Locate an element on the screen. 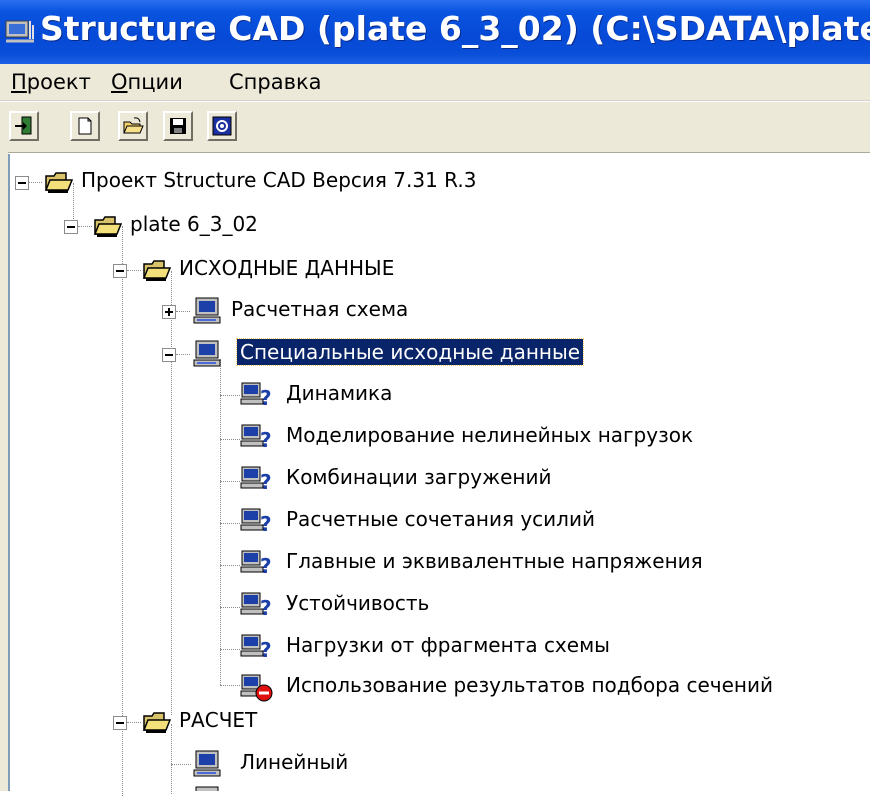 Image resolution: width=870 pixels, height=796 pixels. menu-project: Проект is located at coordinates (51, 82).